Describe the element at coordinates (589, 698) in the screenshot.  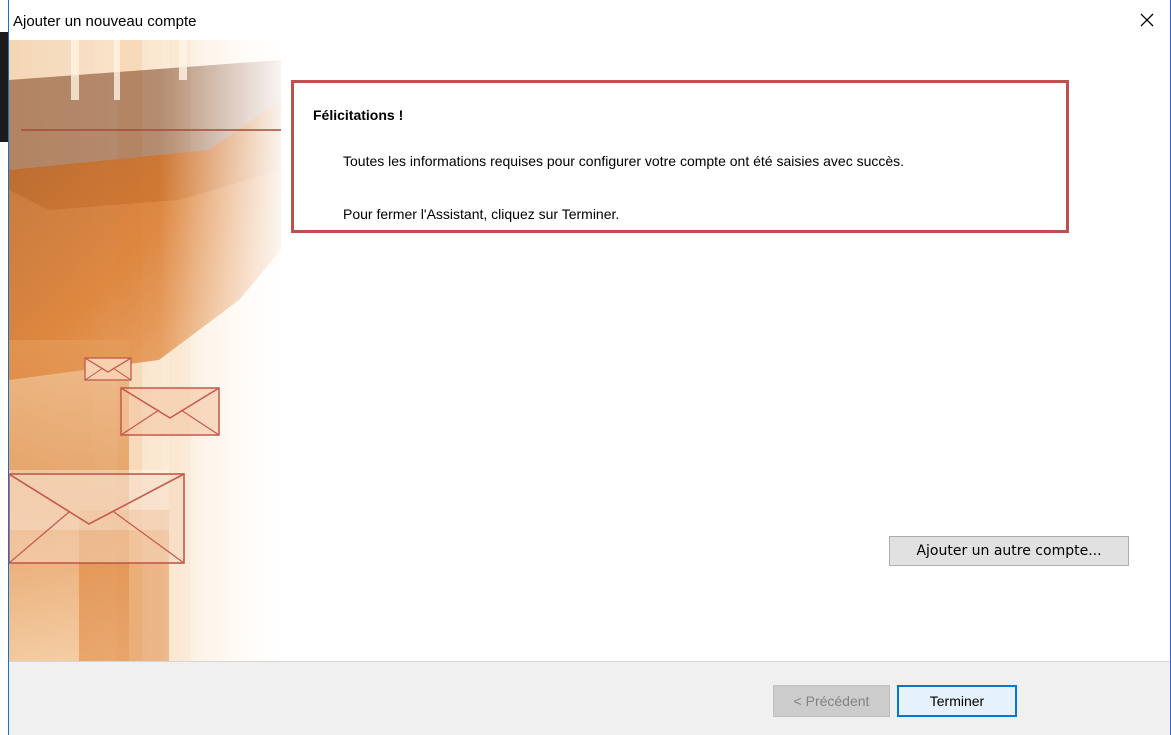
I see `wizard-footer: < Précédent Terminer` at that location.